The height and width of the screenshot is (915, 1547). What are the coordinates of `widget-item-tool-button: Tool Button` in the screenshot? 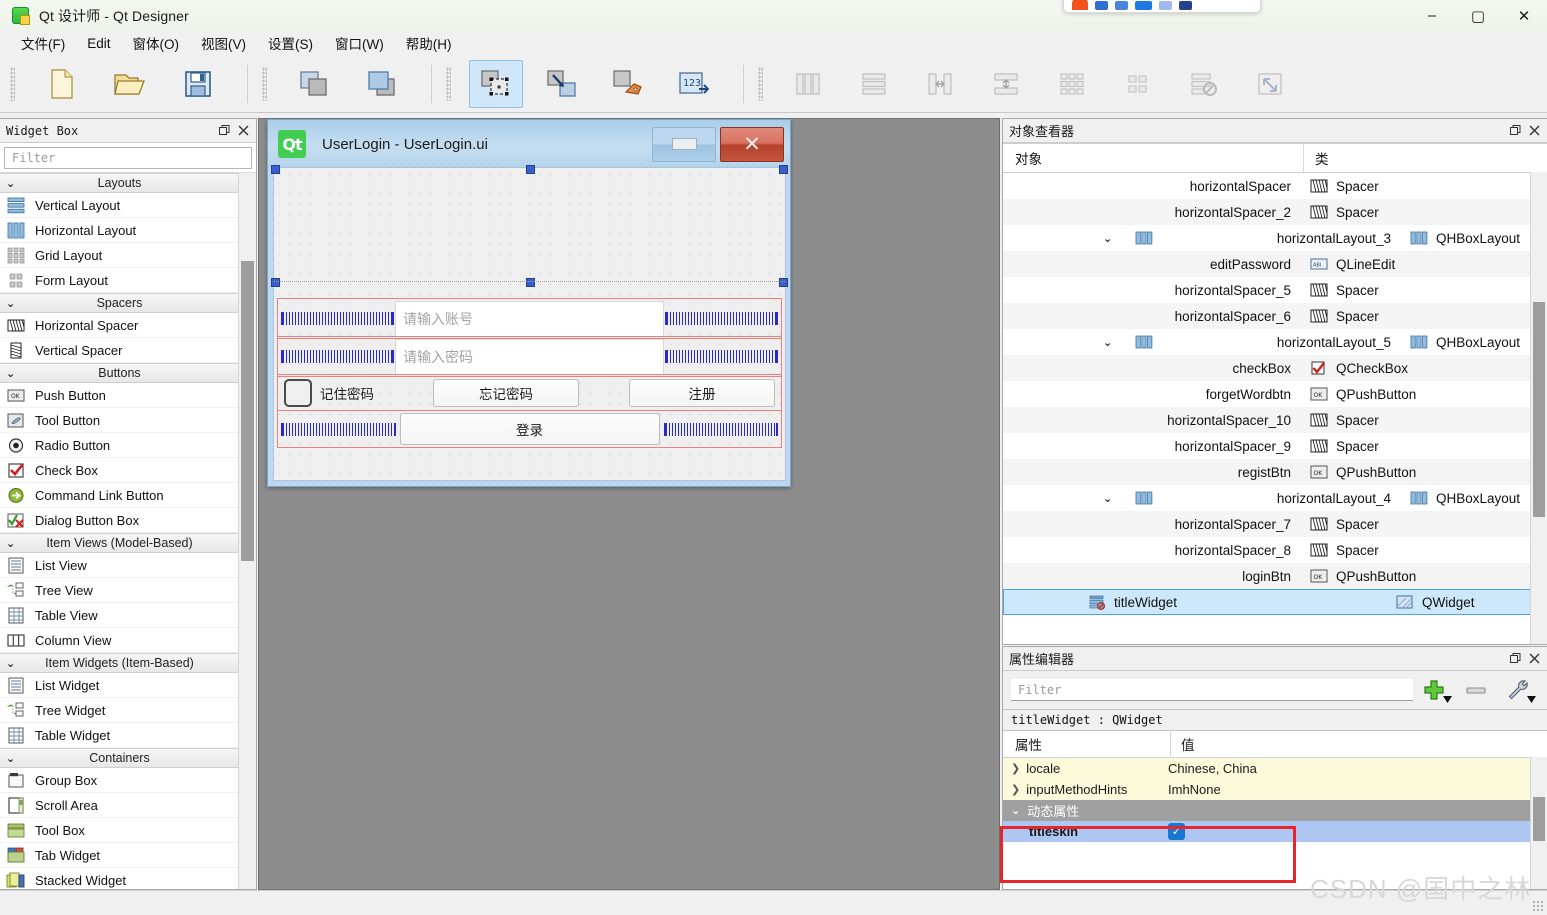 It's located at (119, 420).